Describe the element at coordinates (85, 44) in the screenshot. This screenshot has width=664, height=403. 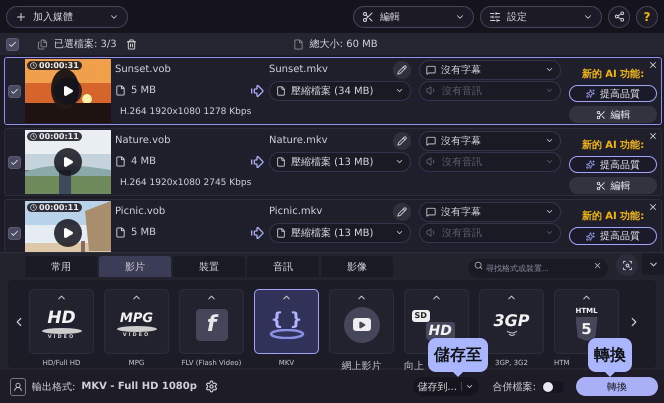
I see `selected-files-count: 已選檔案: 3/3` at that location.